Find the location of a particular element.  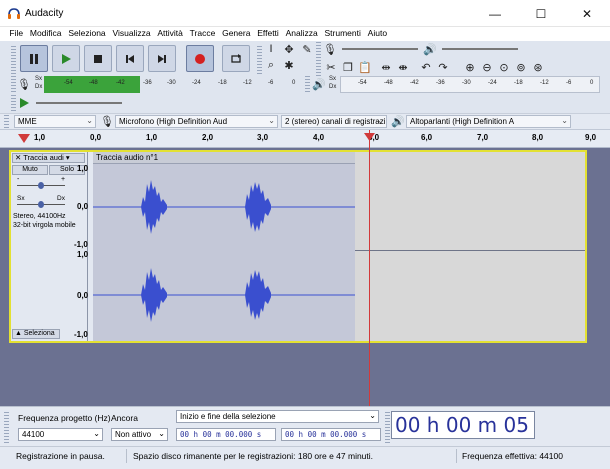

menu-visualizza: Visualizza is located at coordinates (131, 34).